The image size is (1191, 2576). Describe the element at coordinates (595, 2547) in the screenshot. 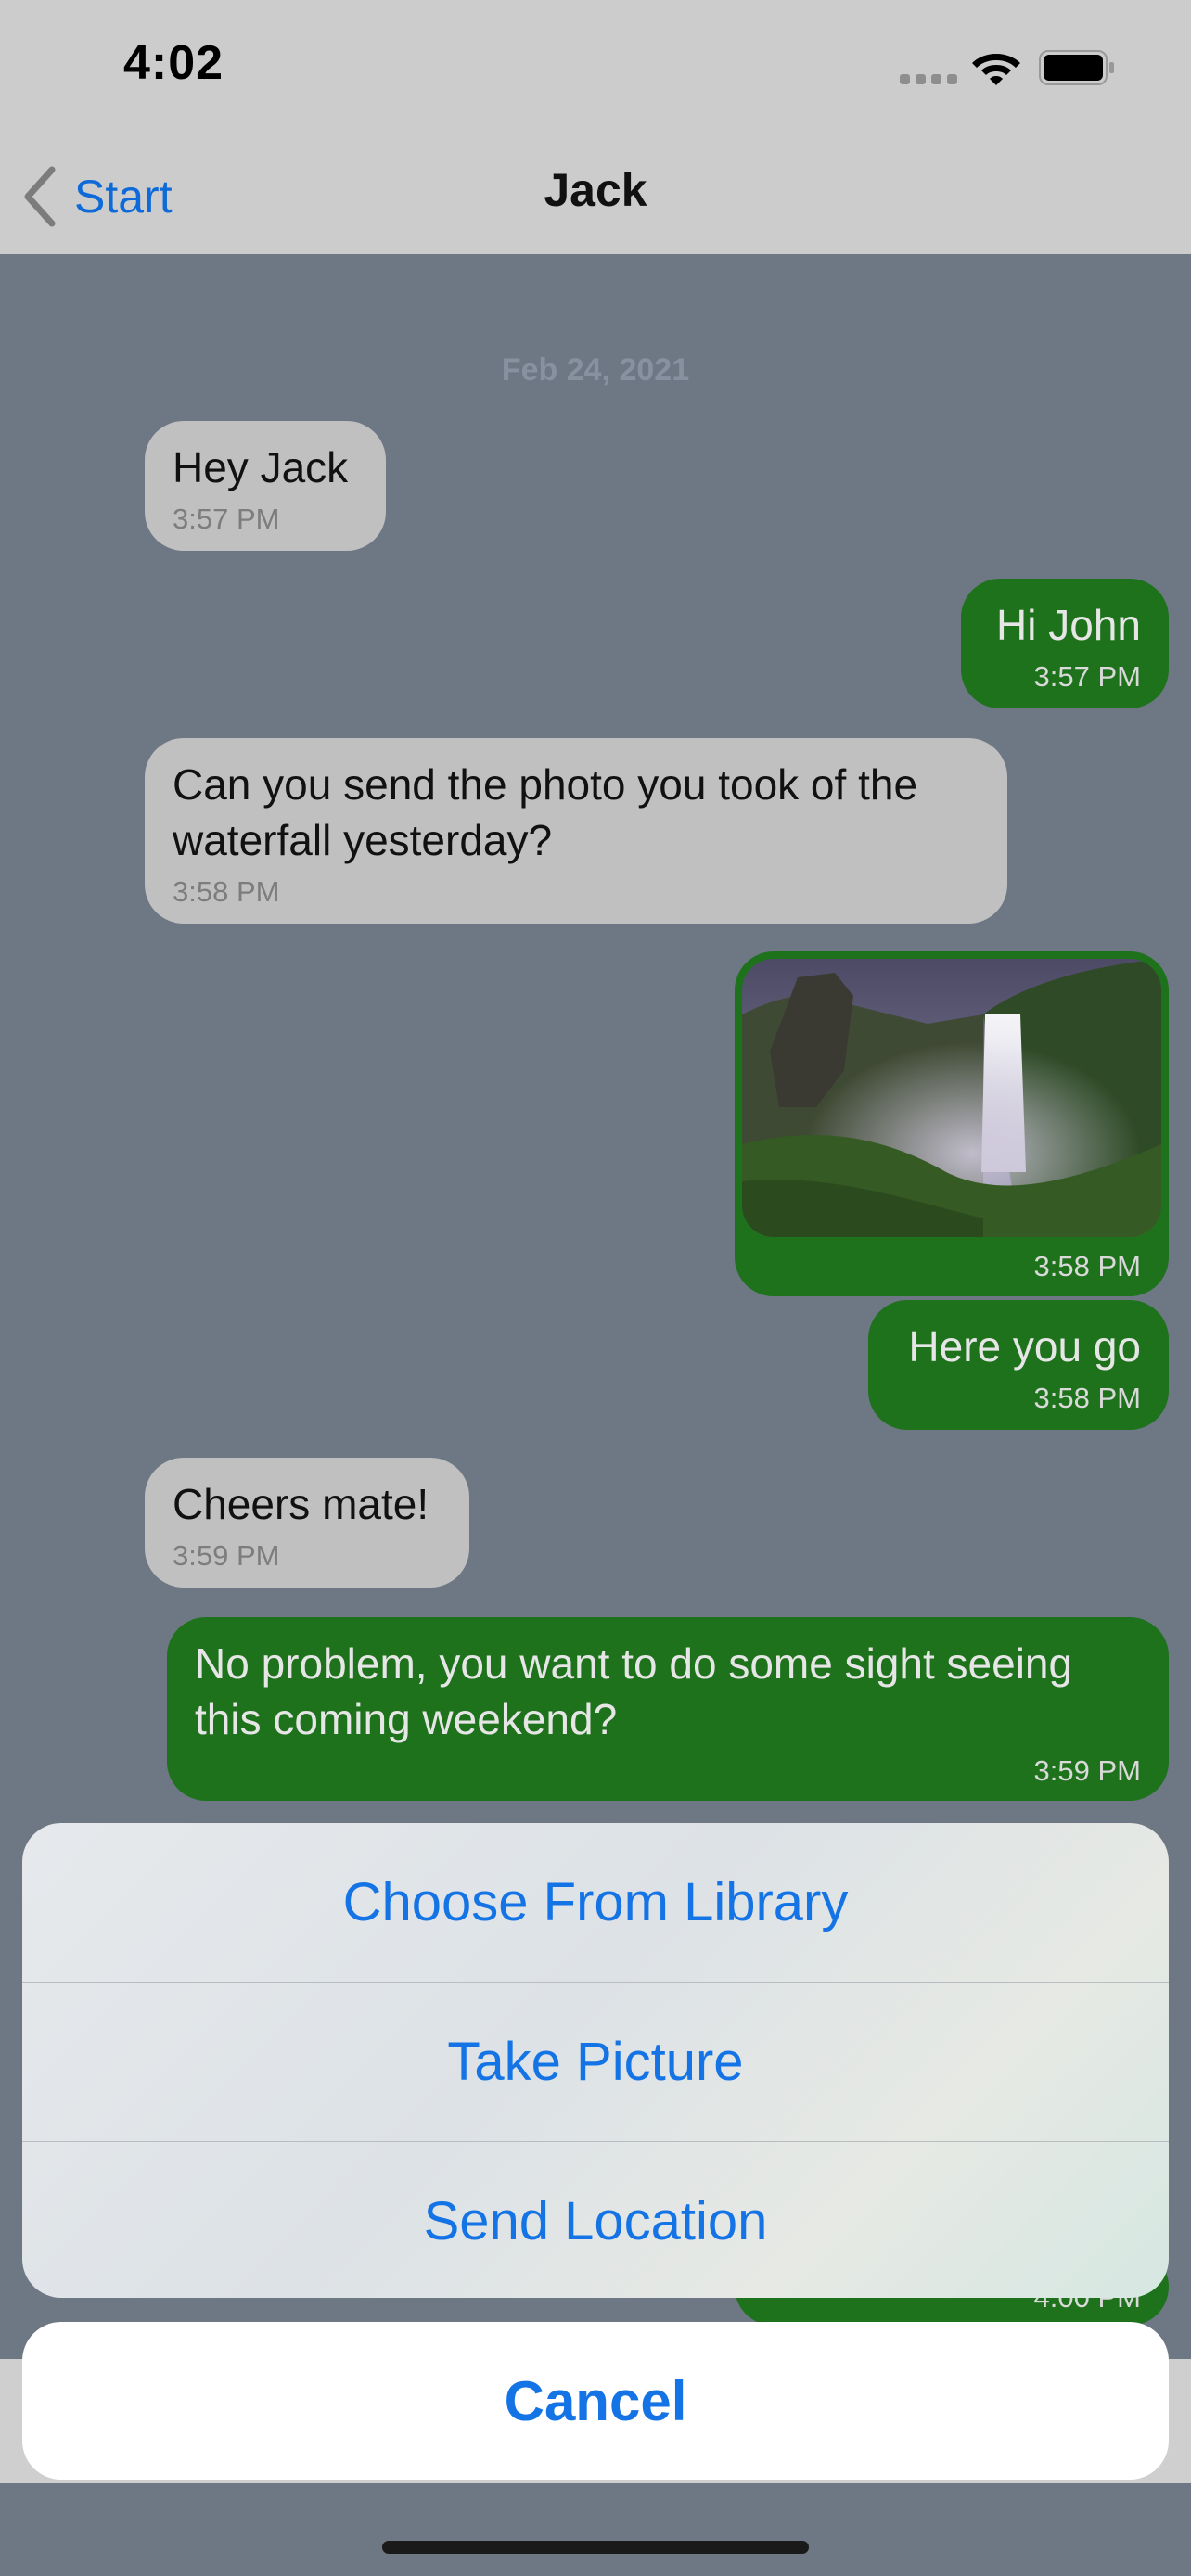

I see `home-indicator` at that location.